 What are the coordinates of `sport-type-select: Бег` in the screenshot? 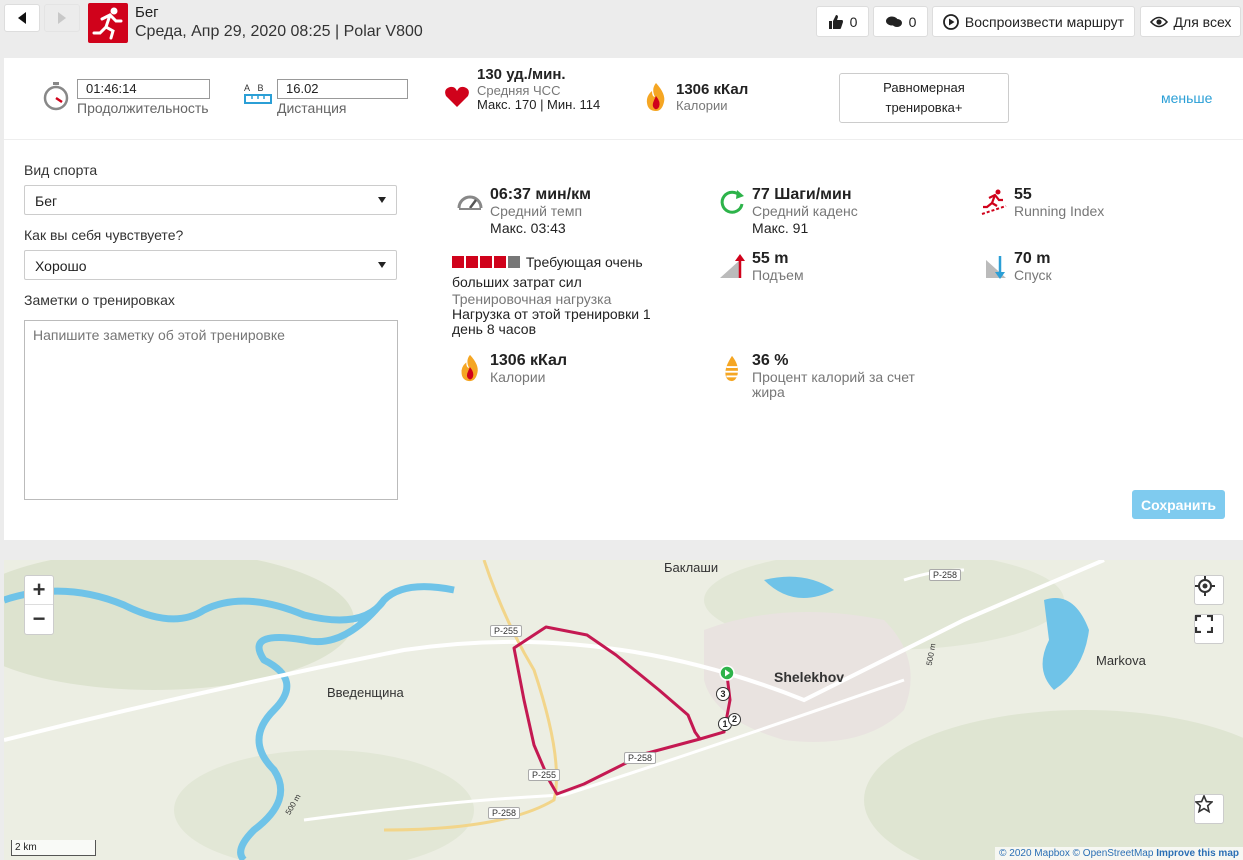 It's located at (210, 200).